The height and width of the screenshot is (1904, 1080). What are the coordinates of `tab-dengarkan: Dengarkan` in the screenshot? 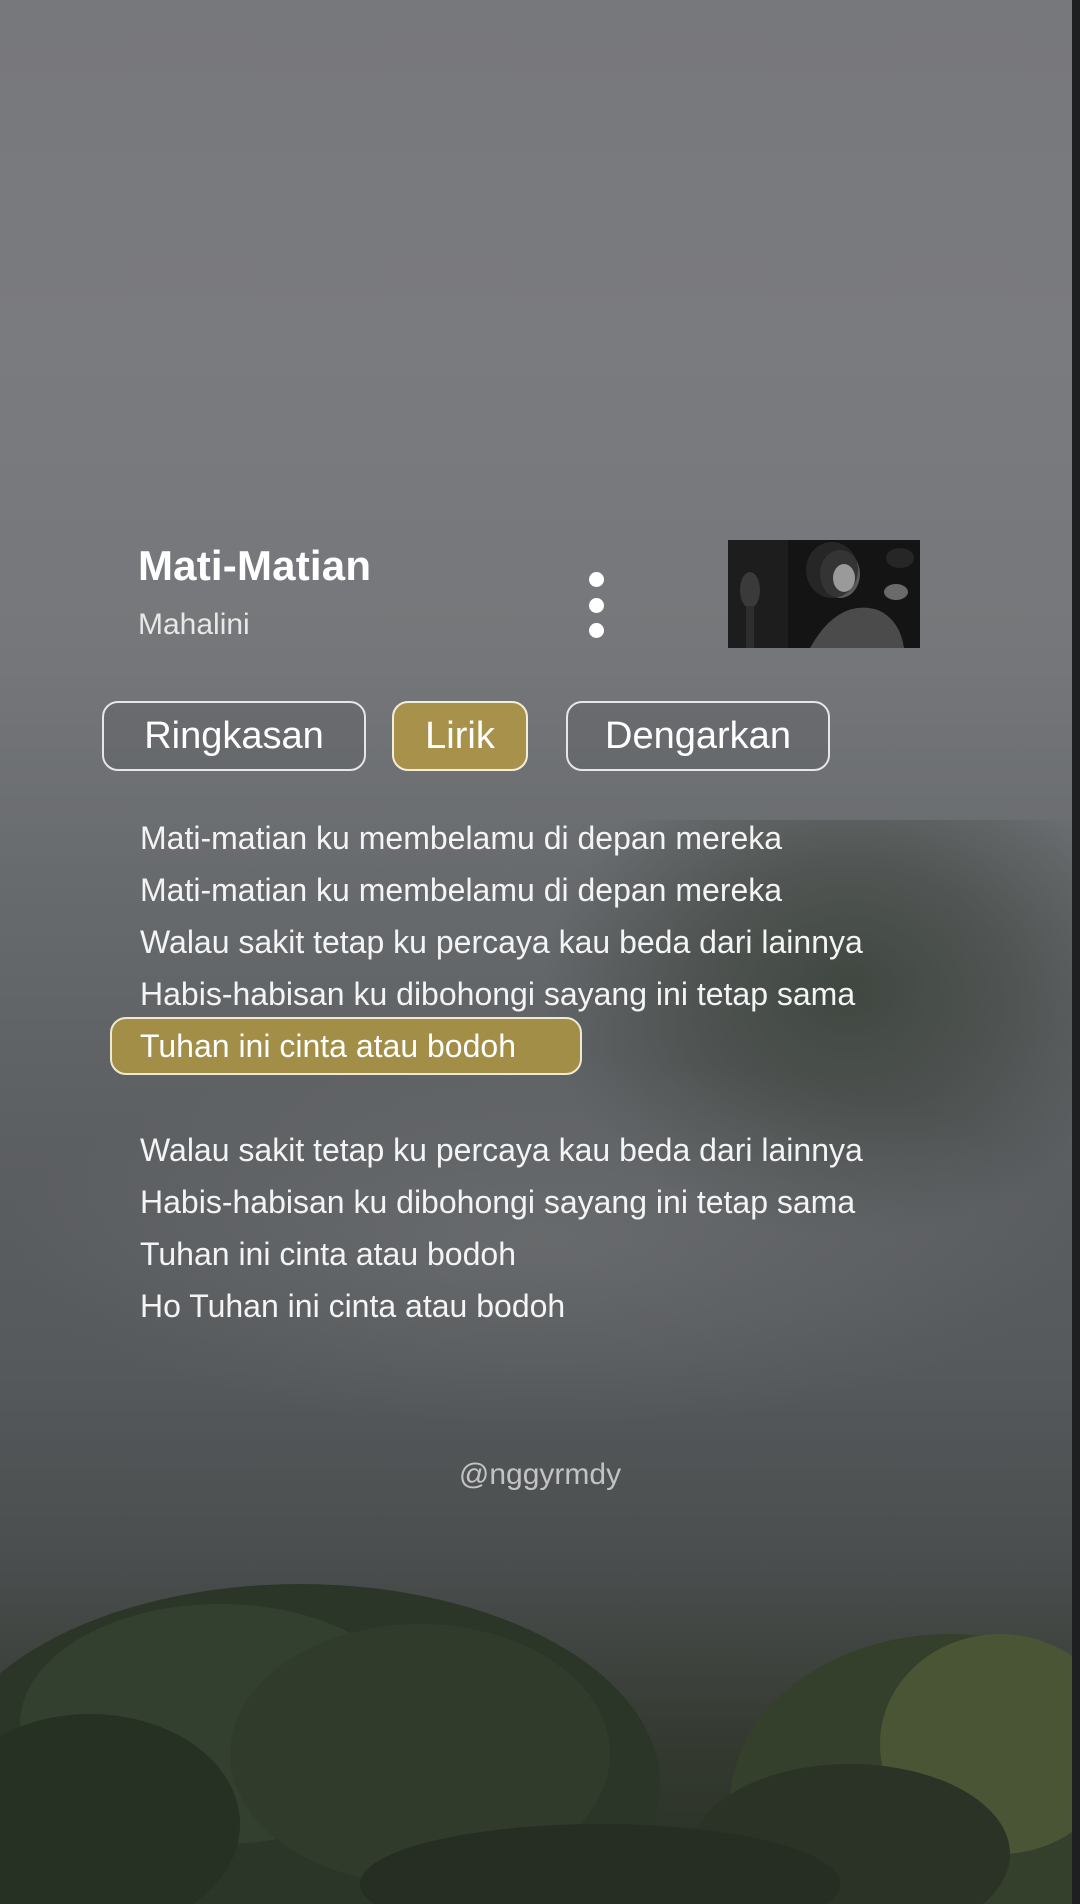 It's located at (698, 736).